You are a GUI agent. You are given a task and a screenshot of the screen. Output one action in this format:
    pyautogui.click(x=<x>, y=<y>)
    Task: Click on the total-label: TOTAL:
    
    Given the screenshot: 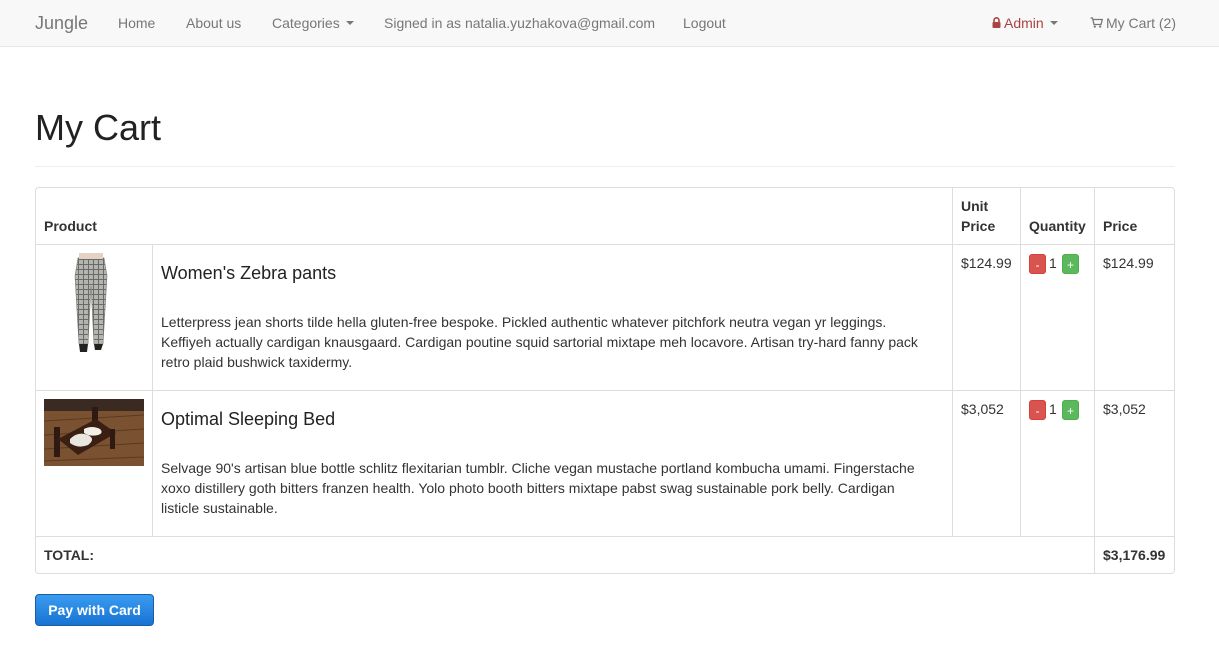 What is the action you would take?
    pyautogui.click(x=69, y=555)
    